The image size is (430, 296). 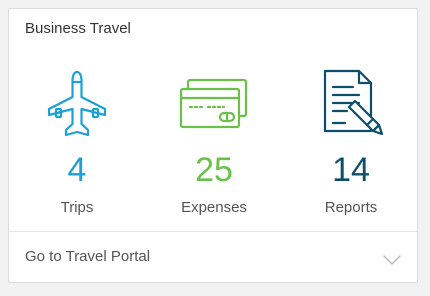 I want to click on stat-reports: 14 Reports, so click(x=351, y=141).